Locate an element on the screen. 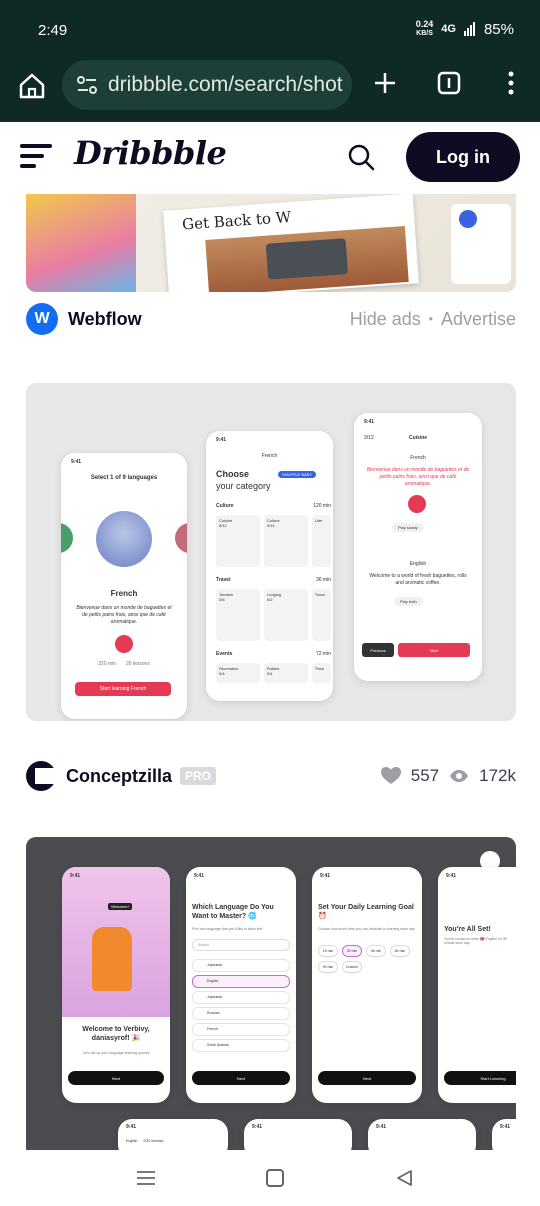 The image size is (540, 1206). tile-label: Thea is located at coordinates (319, 668).